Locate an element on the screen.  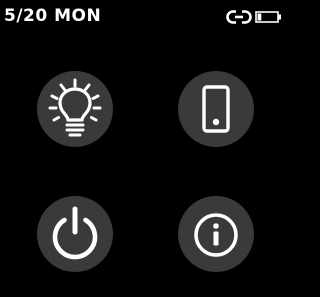
power-button is located at coordinates (75, 234).